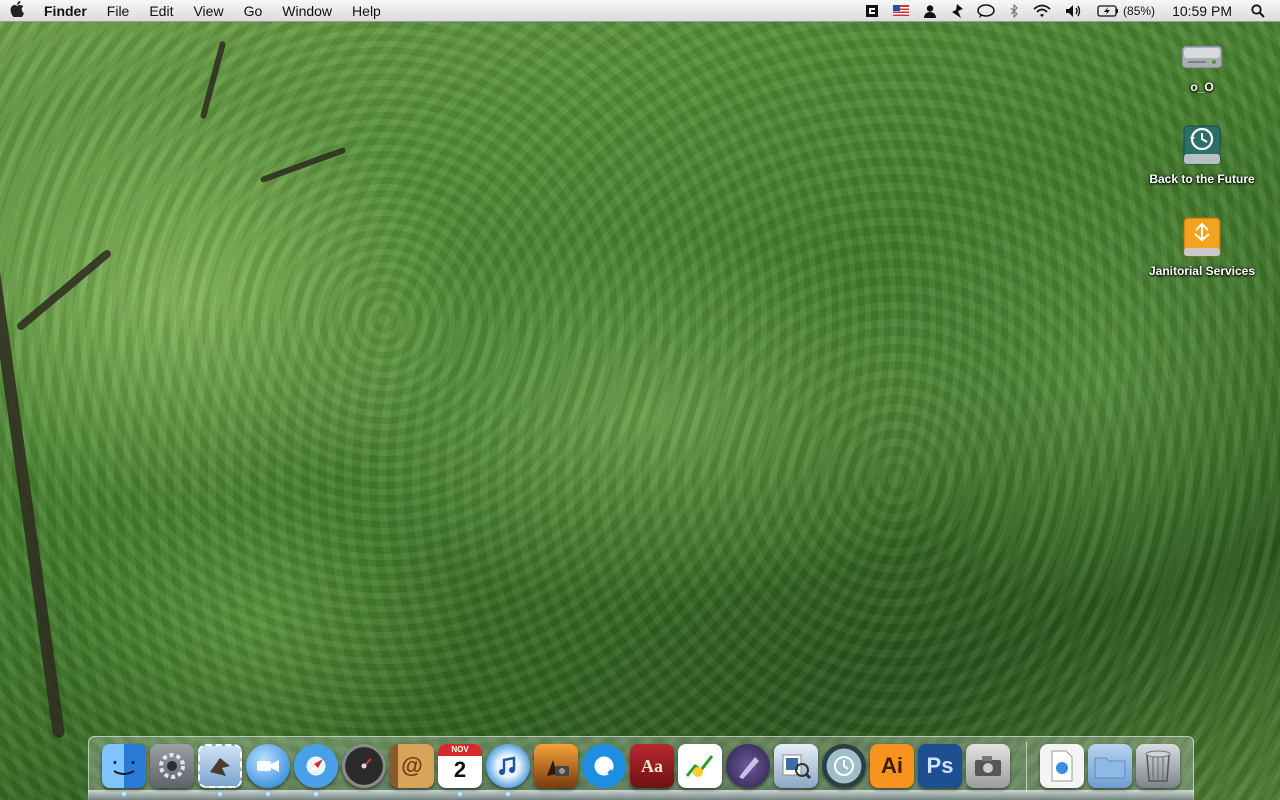 The width and height of the screenshot is (1280, 800). I want to click on time-machine-icon, so click(844, 766).